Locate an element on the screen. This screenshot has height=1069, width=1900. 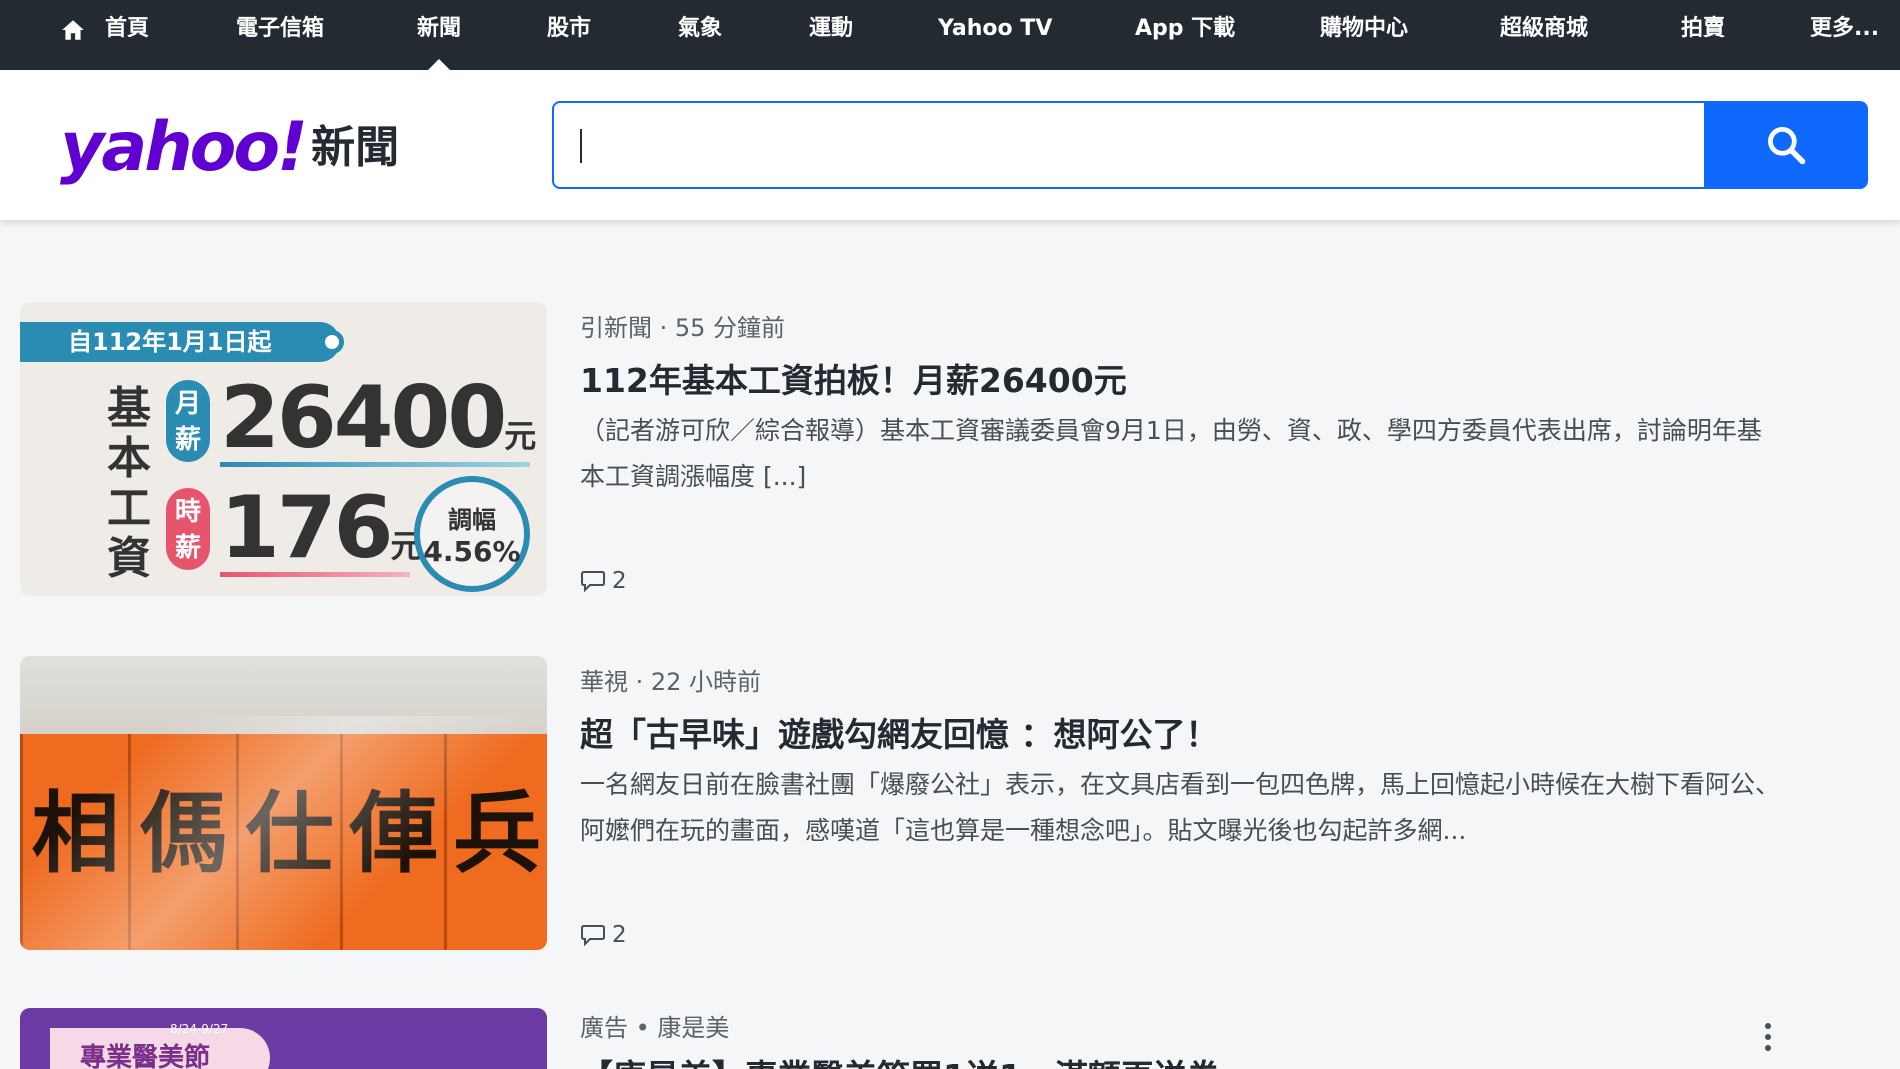
search-box is located at coordinates (1129, 145).